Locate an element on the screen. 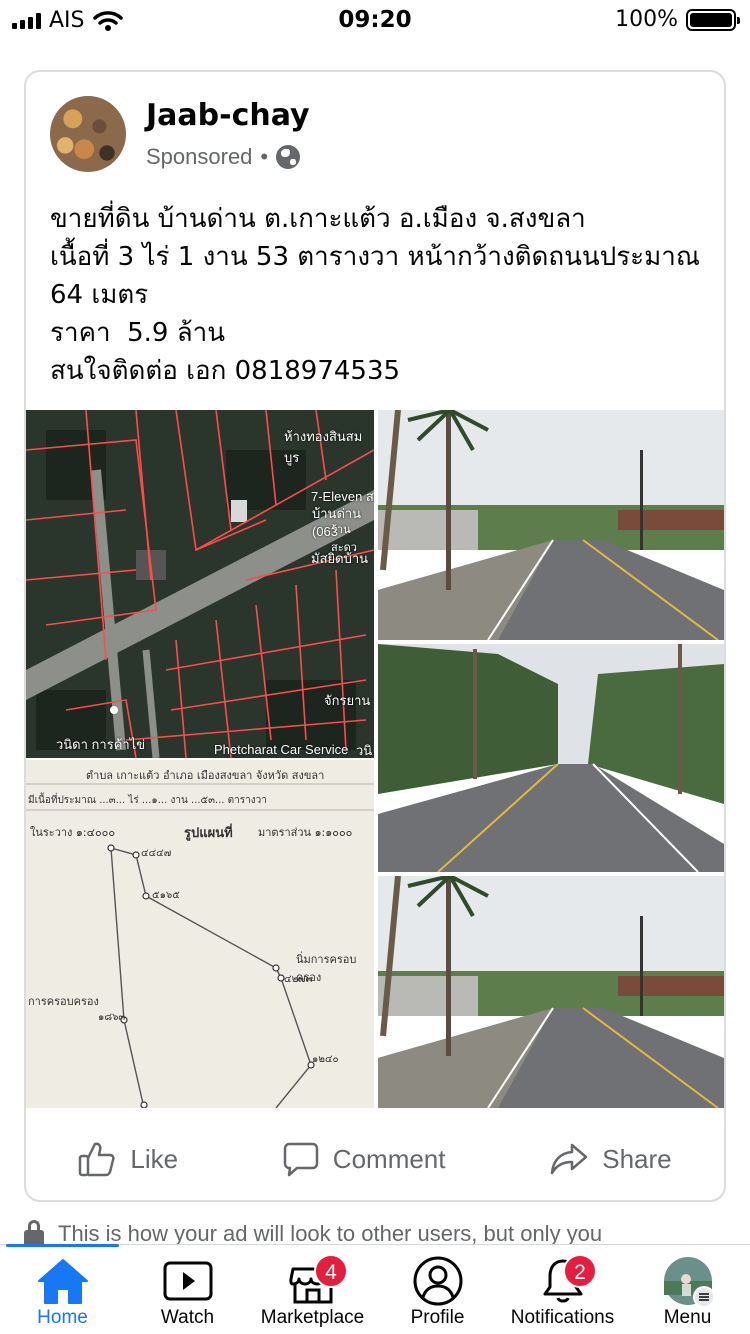 Image resolution: width=750 pixels, height=1334 pixels. share-button: Share is located at coordinates (611, 1159).